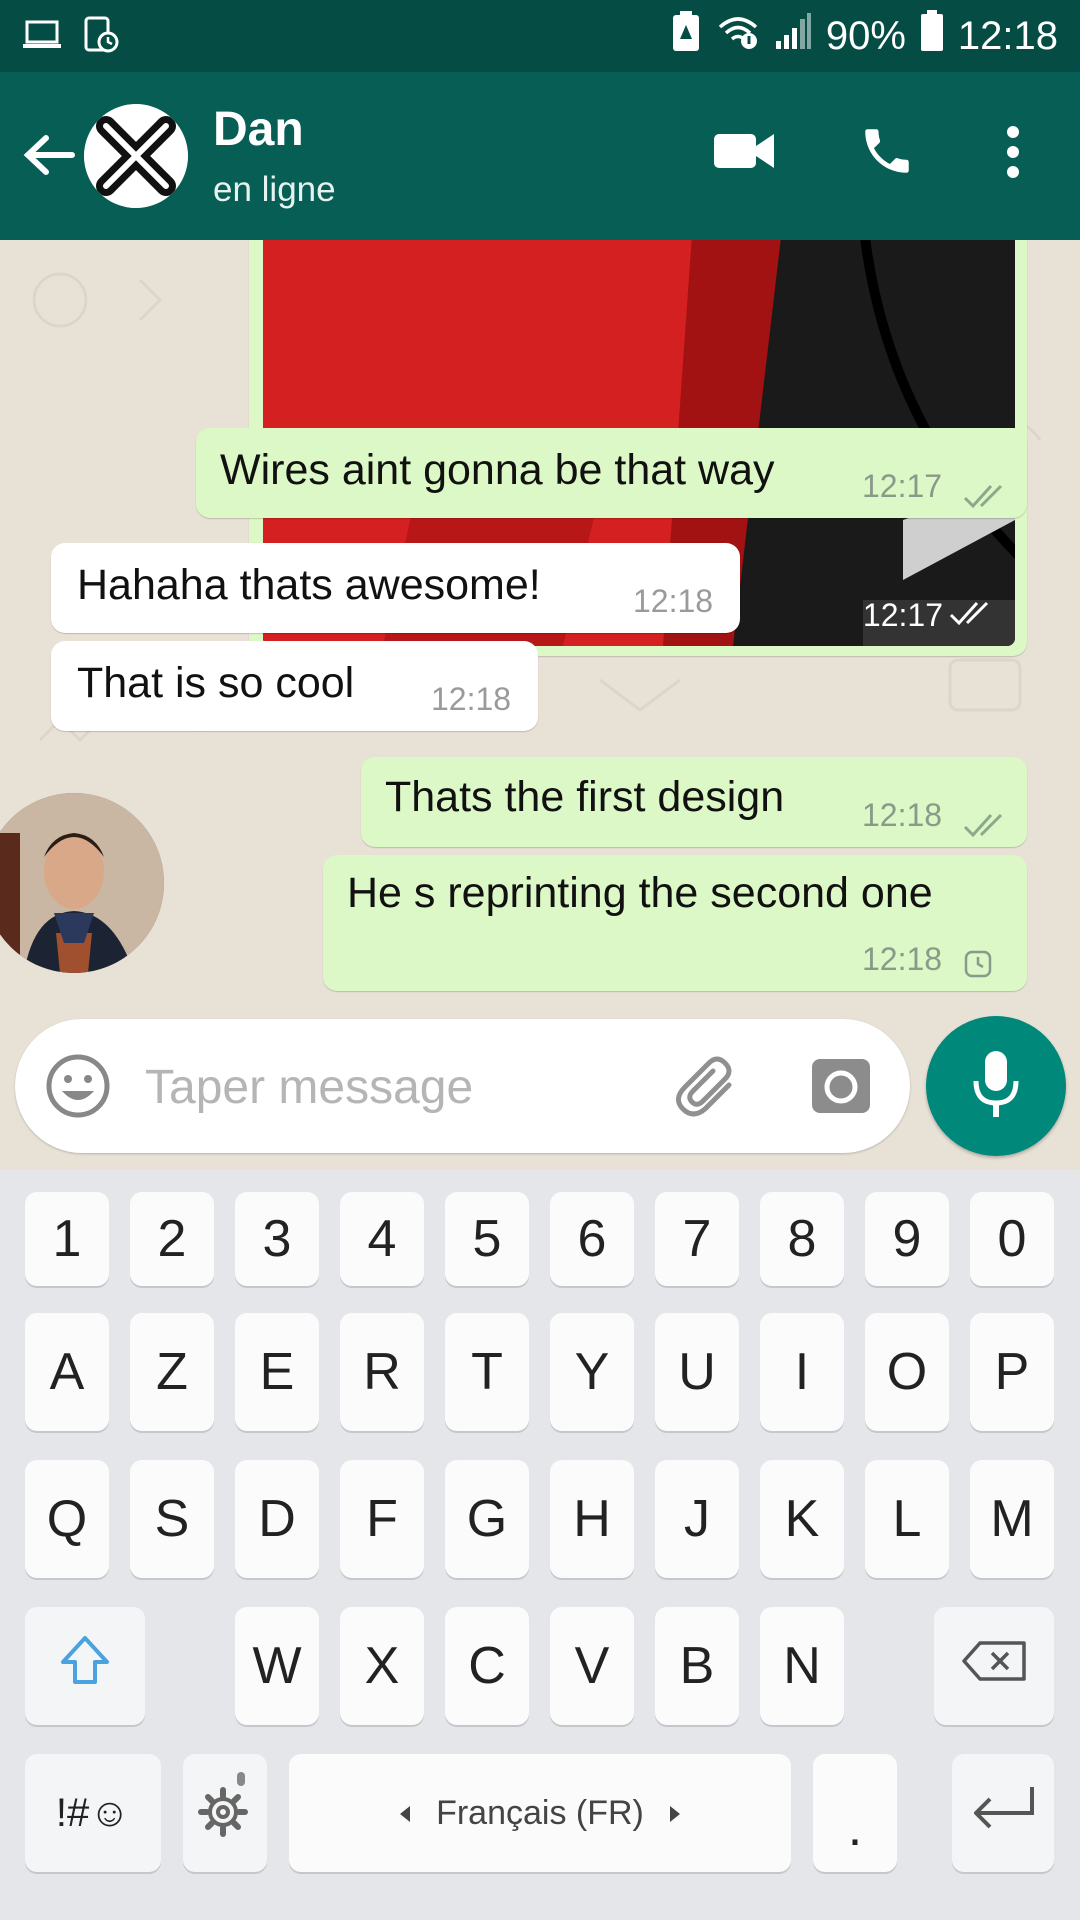 This screenshot has width=1080, height=1920. Describe the element at coordinates (277, 1666) in the screenshot. I see `key-w: W` at that location.